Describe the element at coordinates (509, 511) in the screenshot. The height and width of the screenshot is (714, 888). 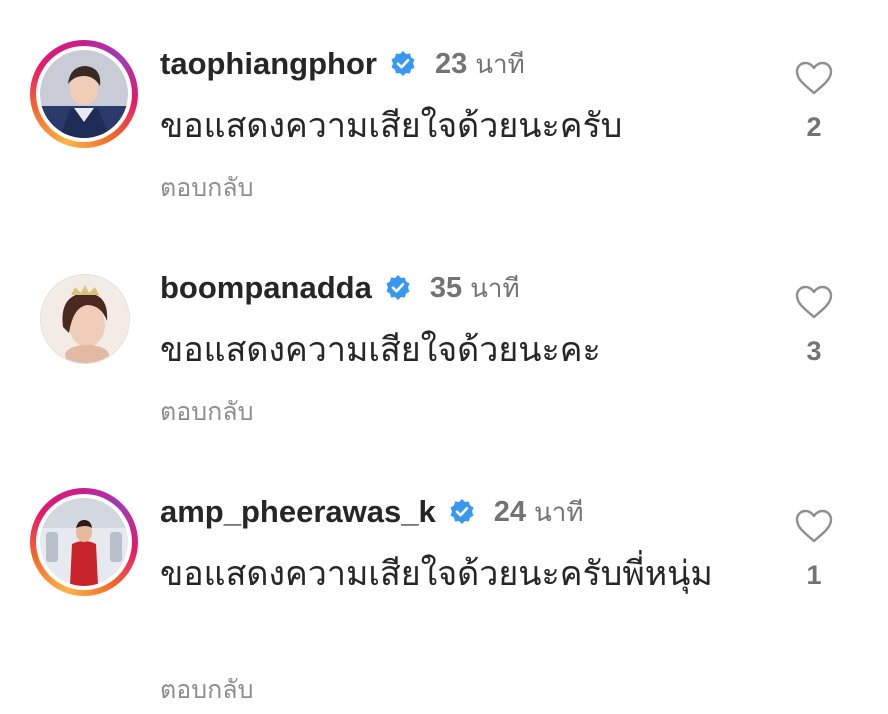
I see `comment-time: 24` at that location.